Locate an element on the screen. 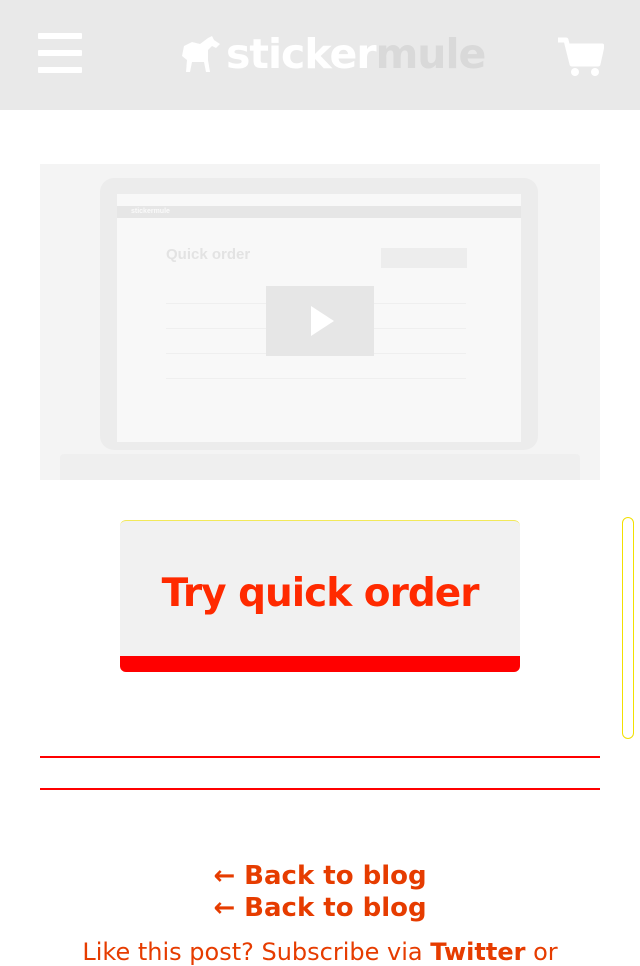 This screenshot has width=640, height=966. logo-text-primary: sticker is located at coordinates (301, 53).